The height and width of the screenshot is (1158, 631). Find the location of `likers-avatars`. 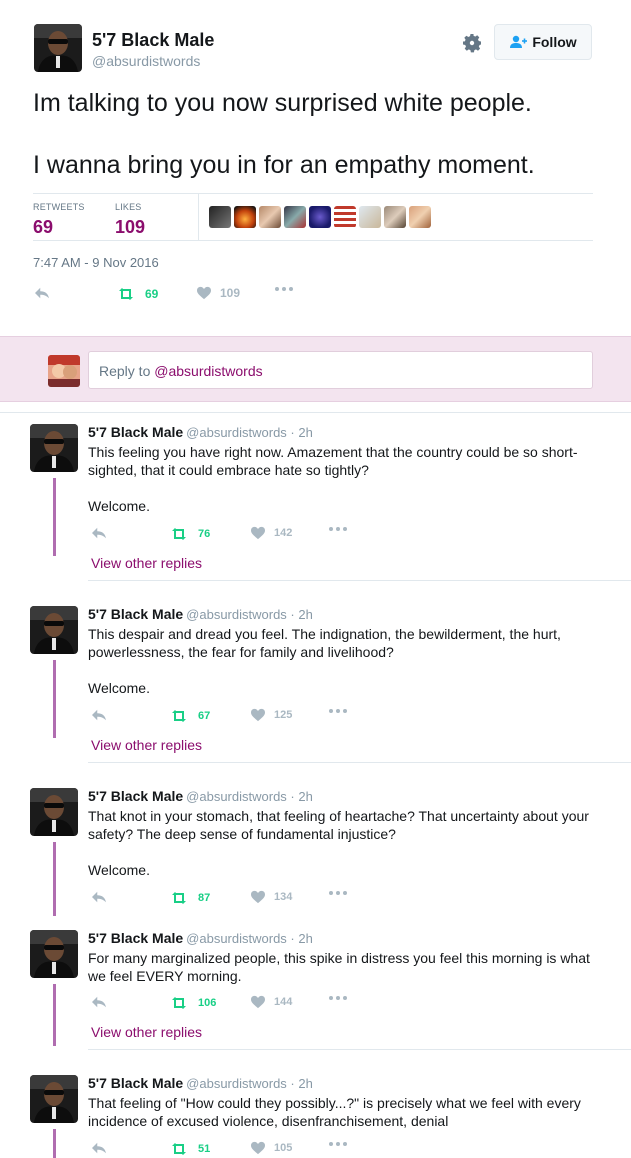

likers-avatars is located at coordinates (320, 217).